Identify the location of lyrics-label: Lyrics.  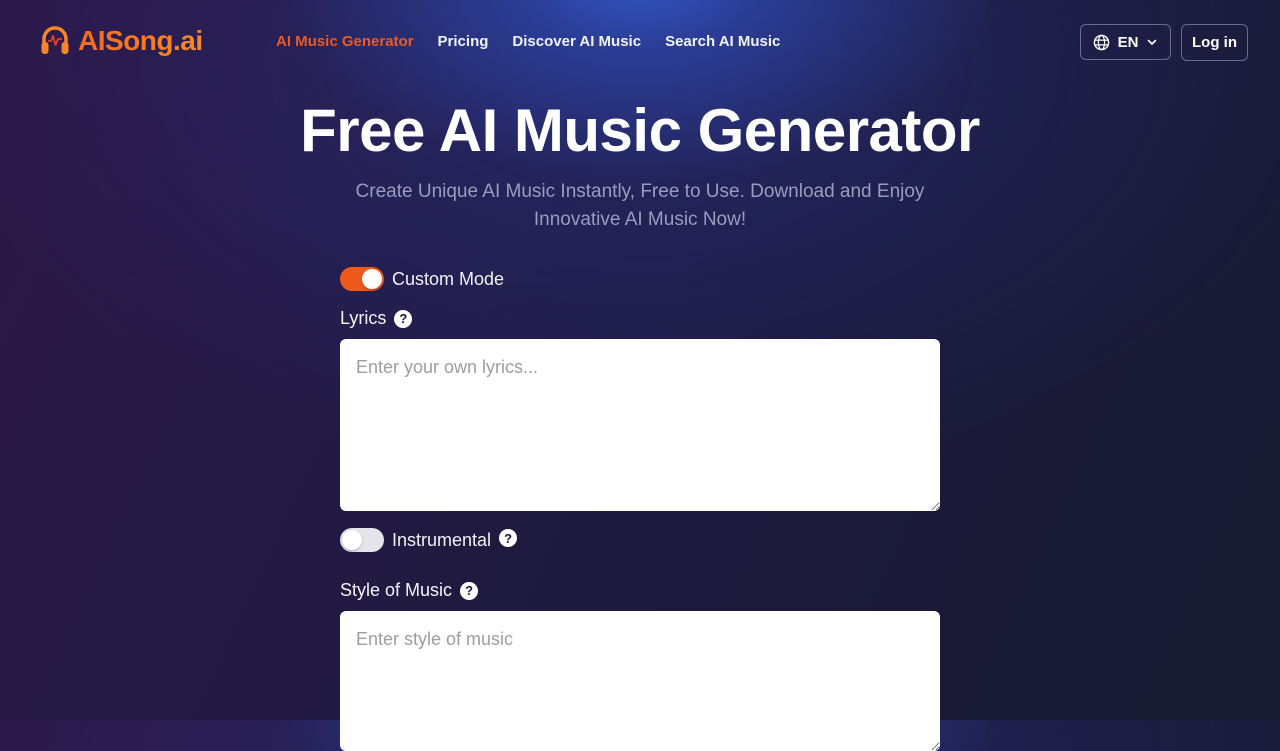
(363, 318).